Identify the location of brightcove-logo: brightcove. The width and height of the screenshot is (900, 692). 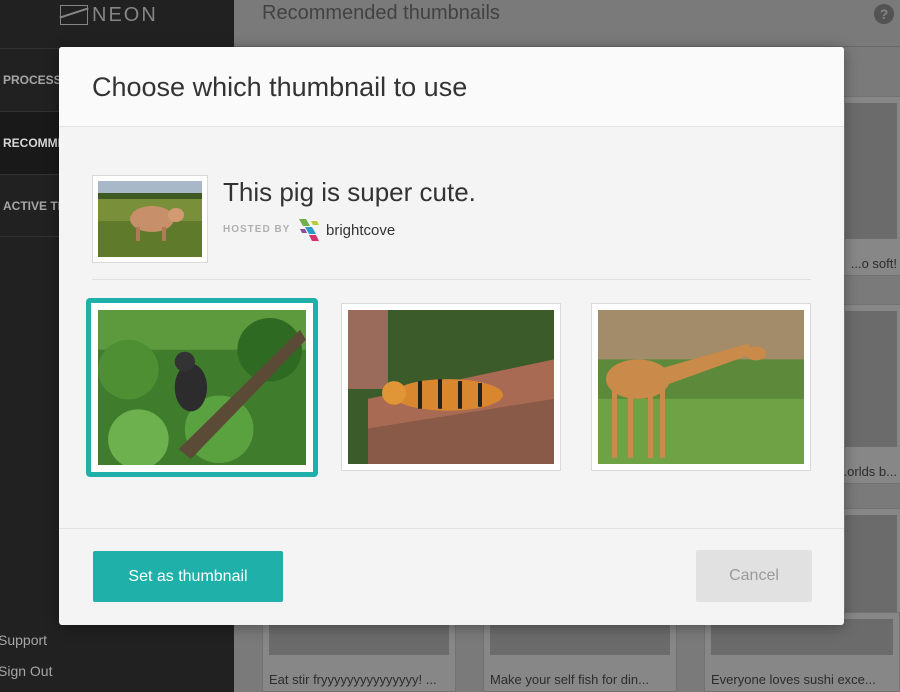
(346, 230).